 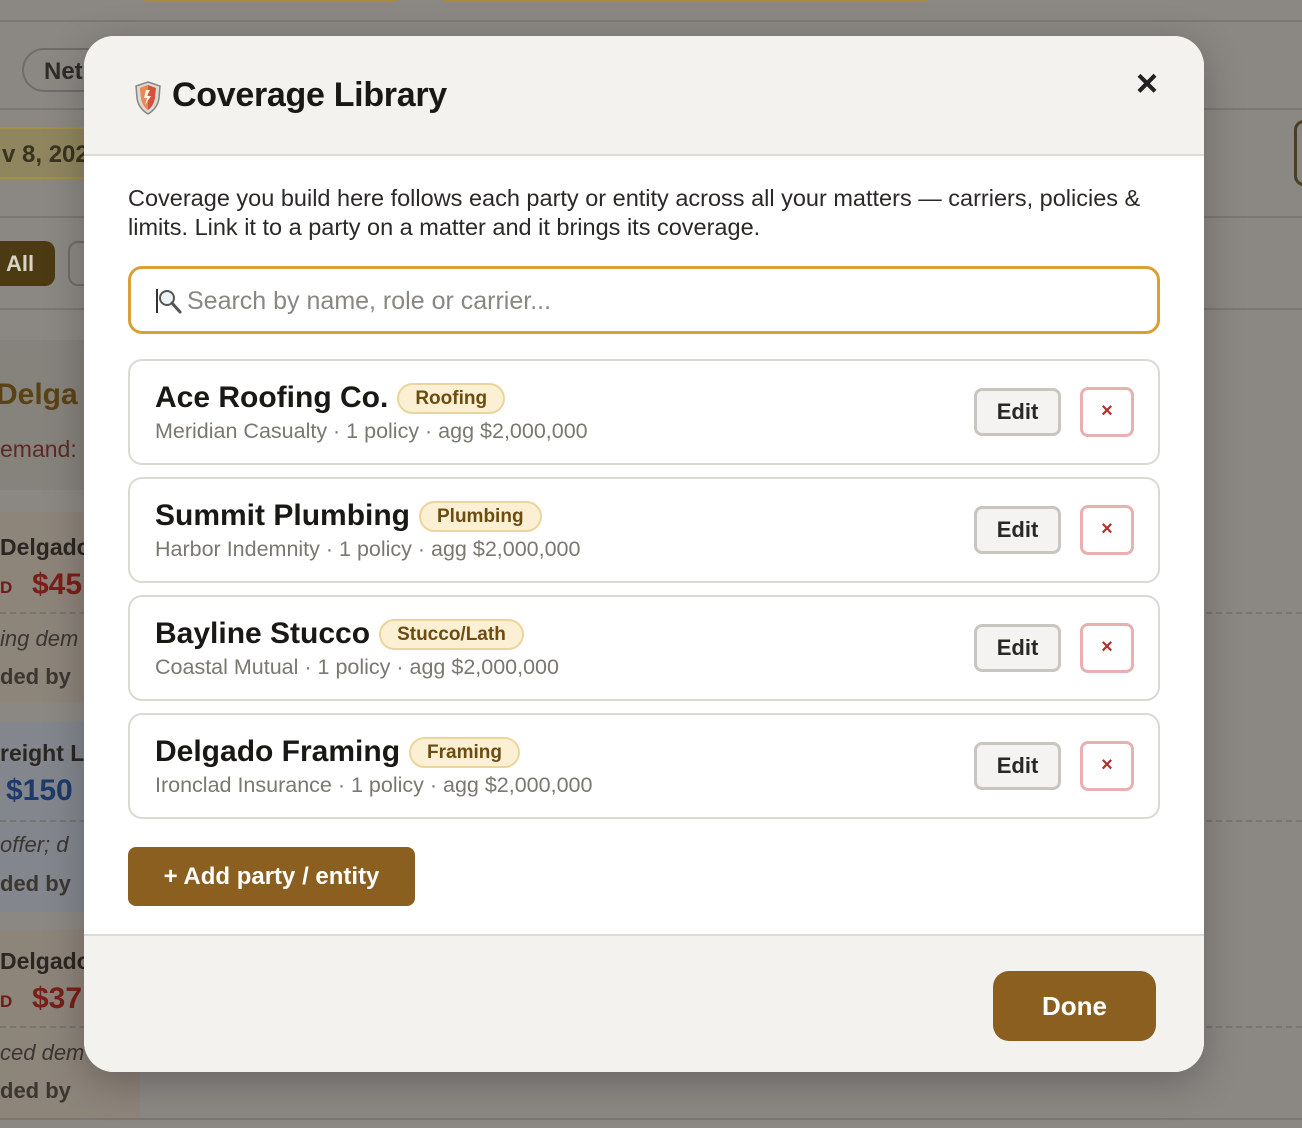 I want to click on entity-header: Delgado Framing Framing, so click(x=337, y=752).